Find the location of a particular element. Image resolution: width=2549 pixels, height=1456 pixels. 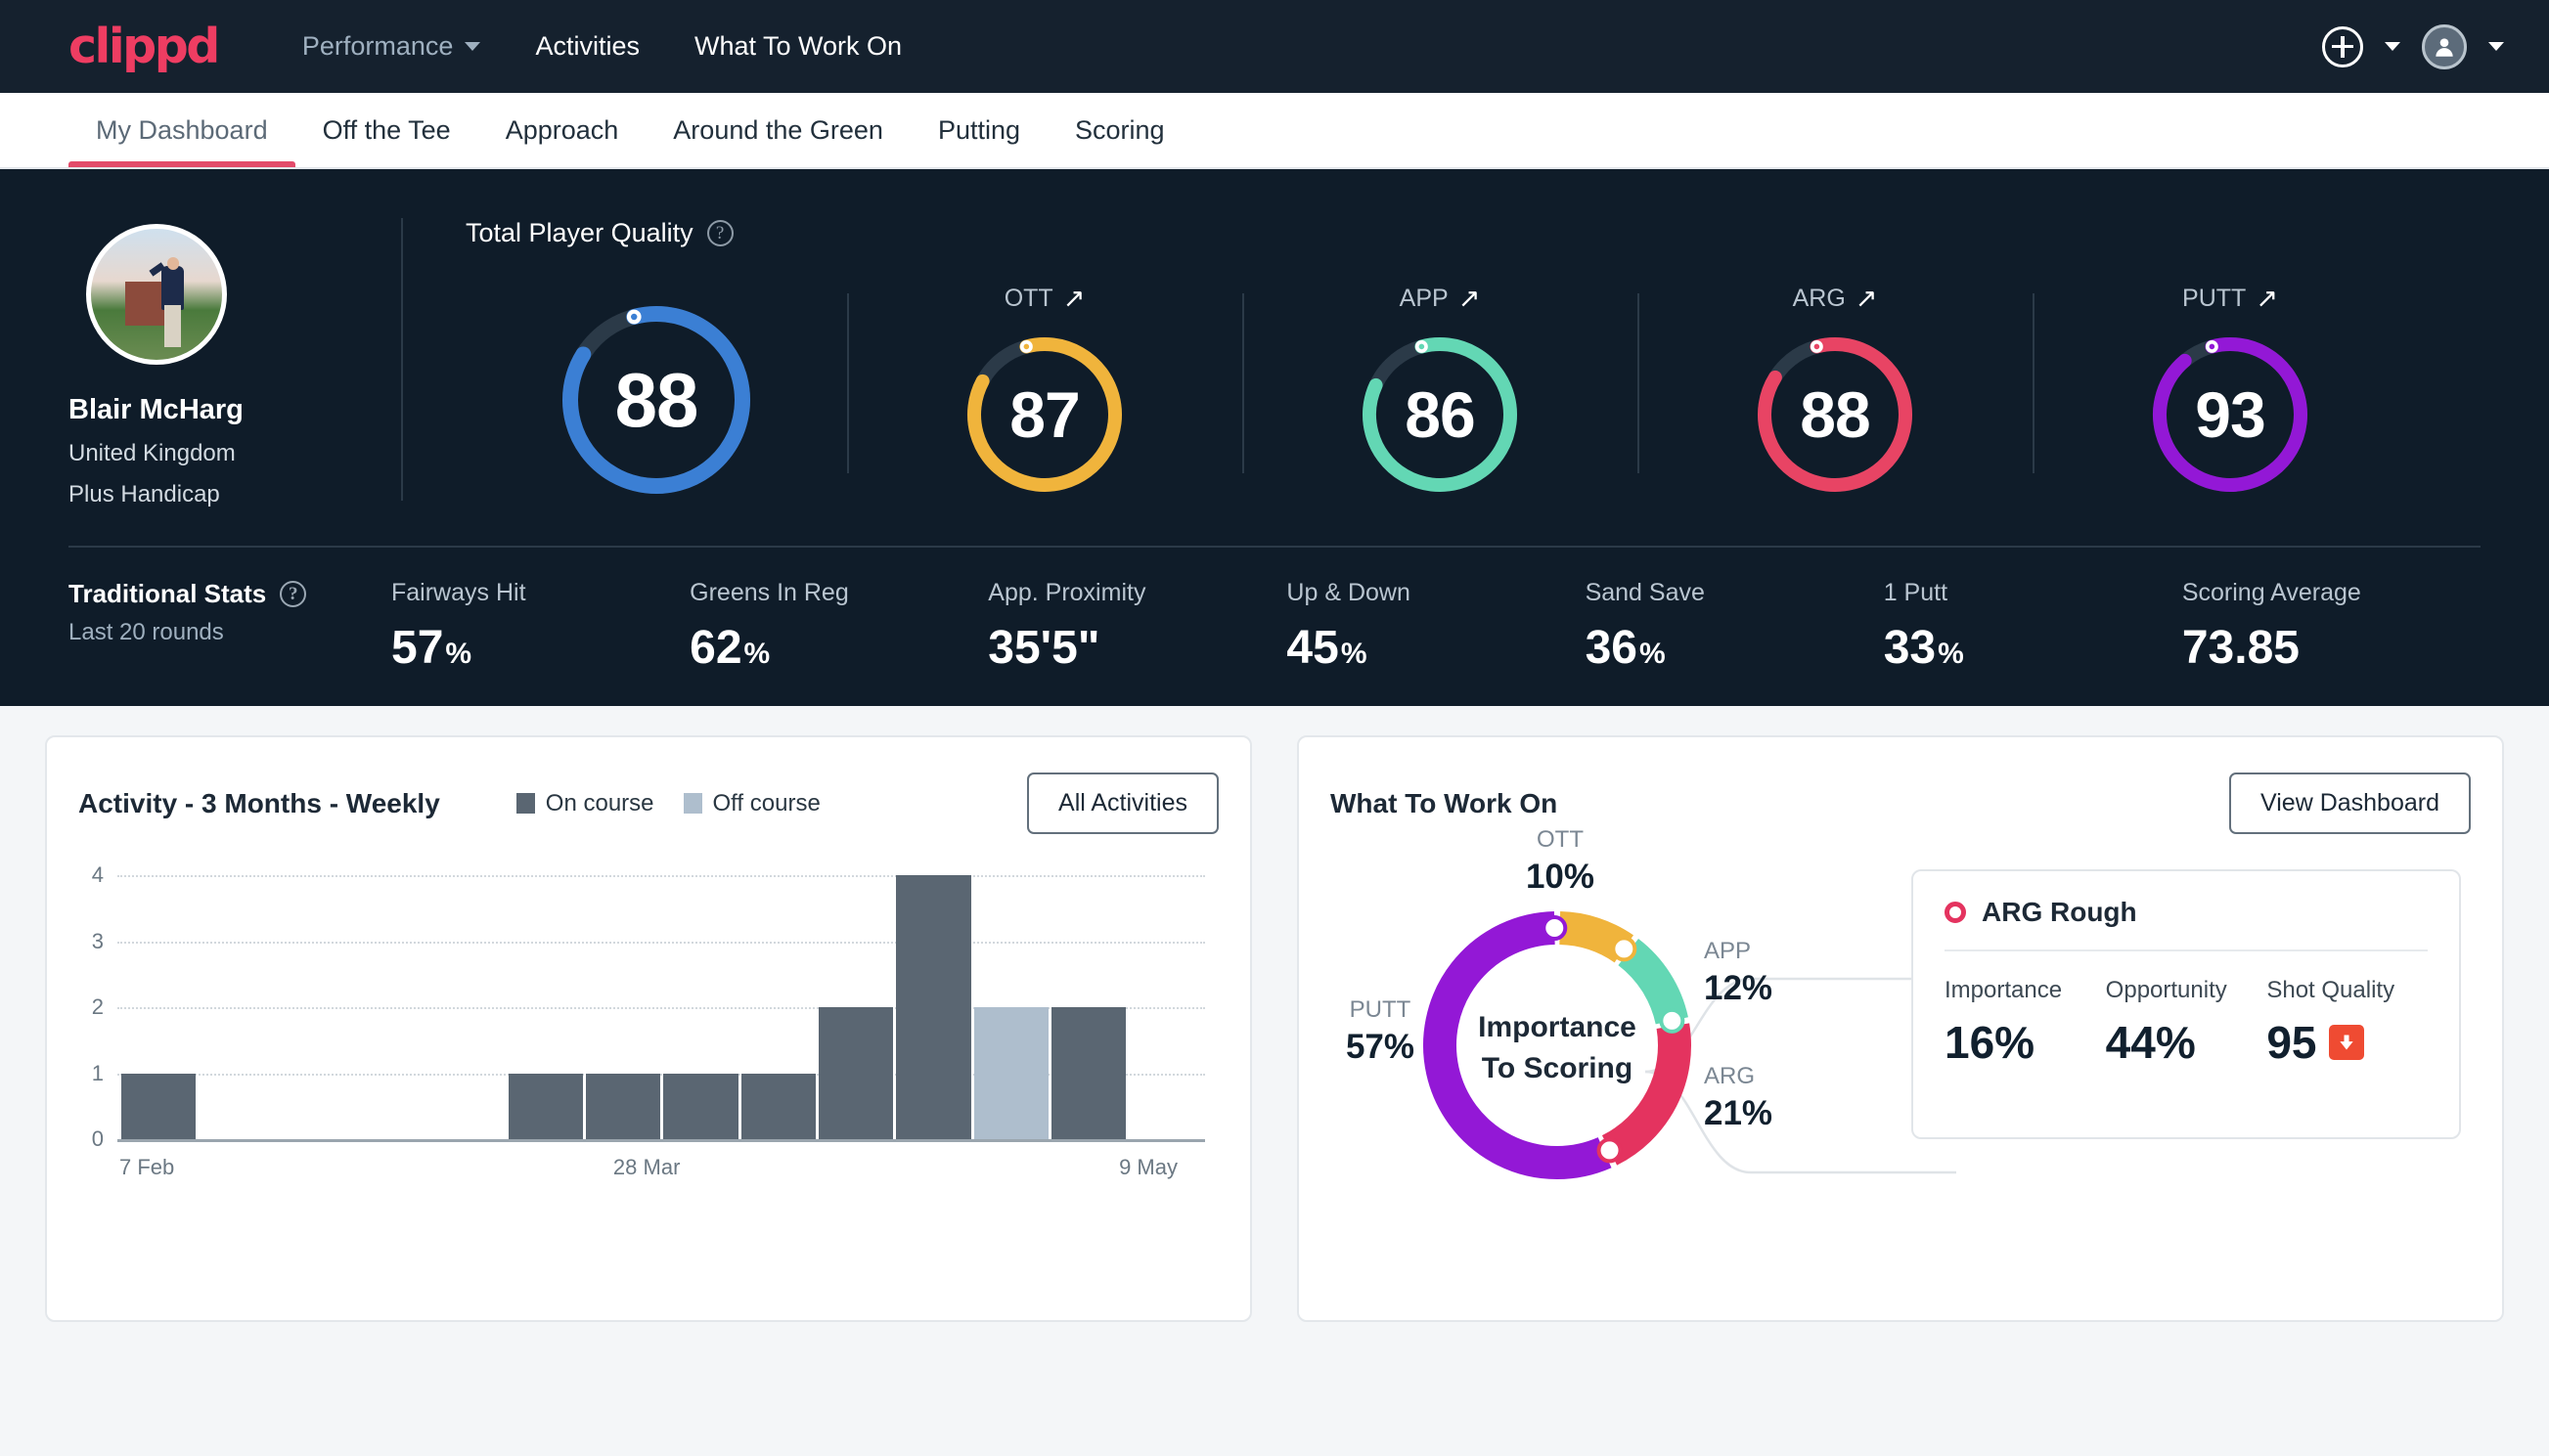

legend-label-off-course: Off course is located at coordinates (766, 802).